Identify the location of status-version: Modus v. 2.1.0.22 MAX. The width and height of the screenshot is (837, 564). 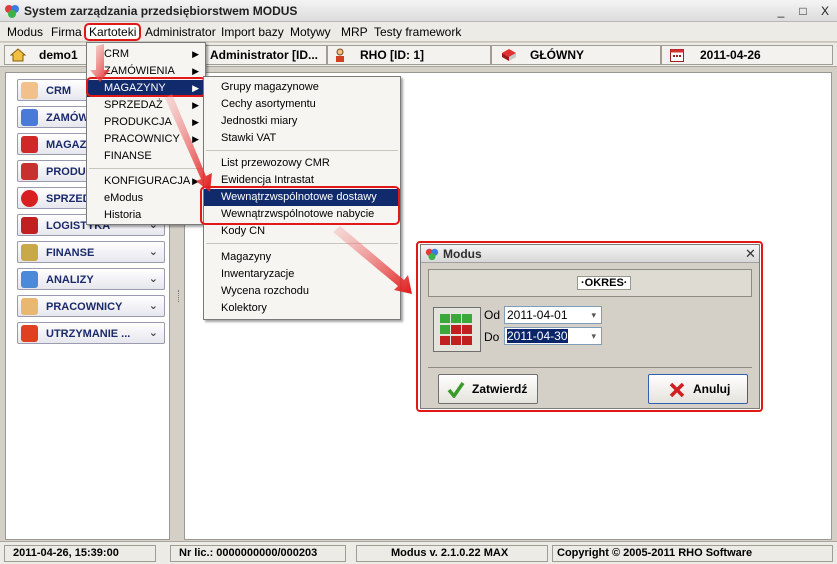
(452, 553).